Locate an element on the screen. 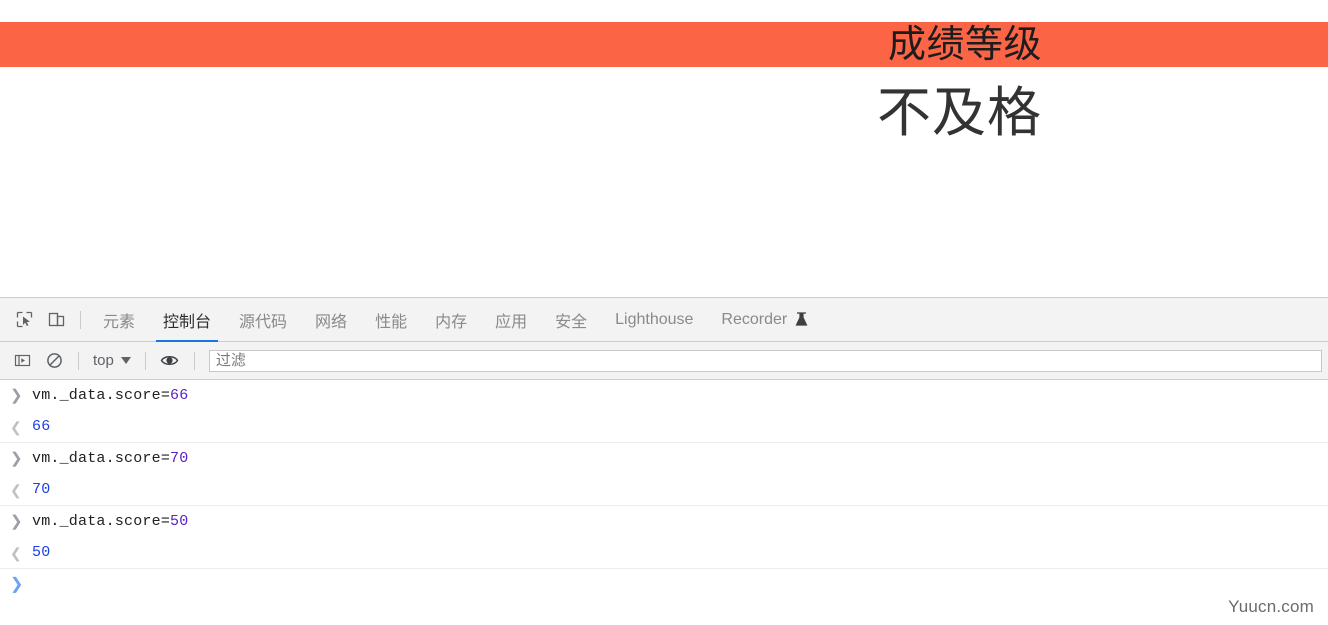 Image resolution: width=1328 pixels, height=625 pixels. tab-label: 网络 is located at coordinates (331, 322).